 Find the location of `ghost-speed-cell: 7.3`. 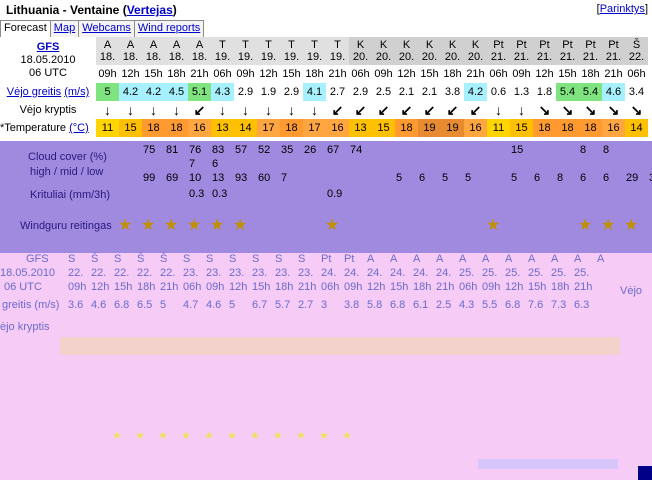

ghost-speed-cell: 7.3 is located at coordinates (559, 305).